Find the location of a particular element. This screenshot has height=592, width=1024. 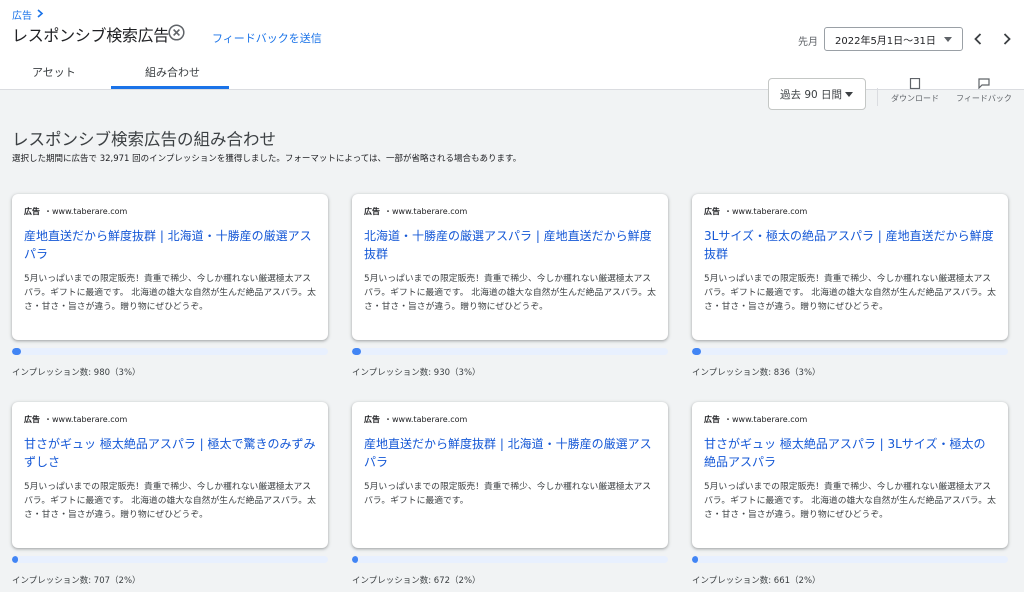

tab-combinations: 組み合わせ is located at coordinates (172, 72).